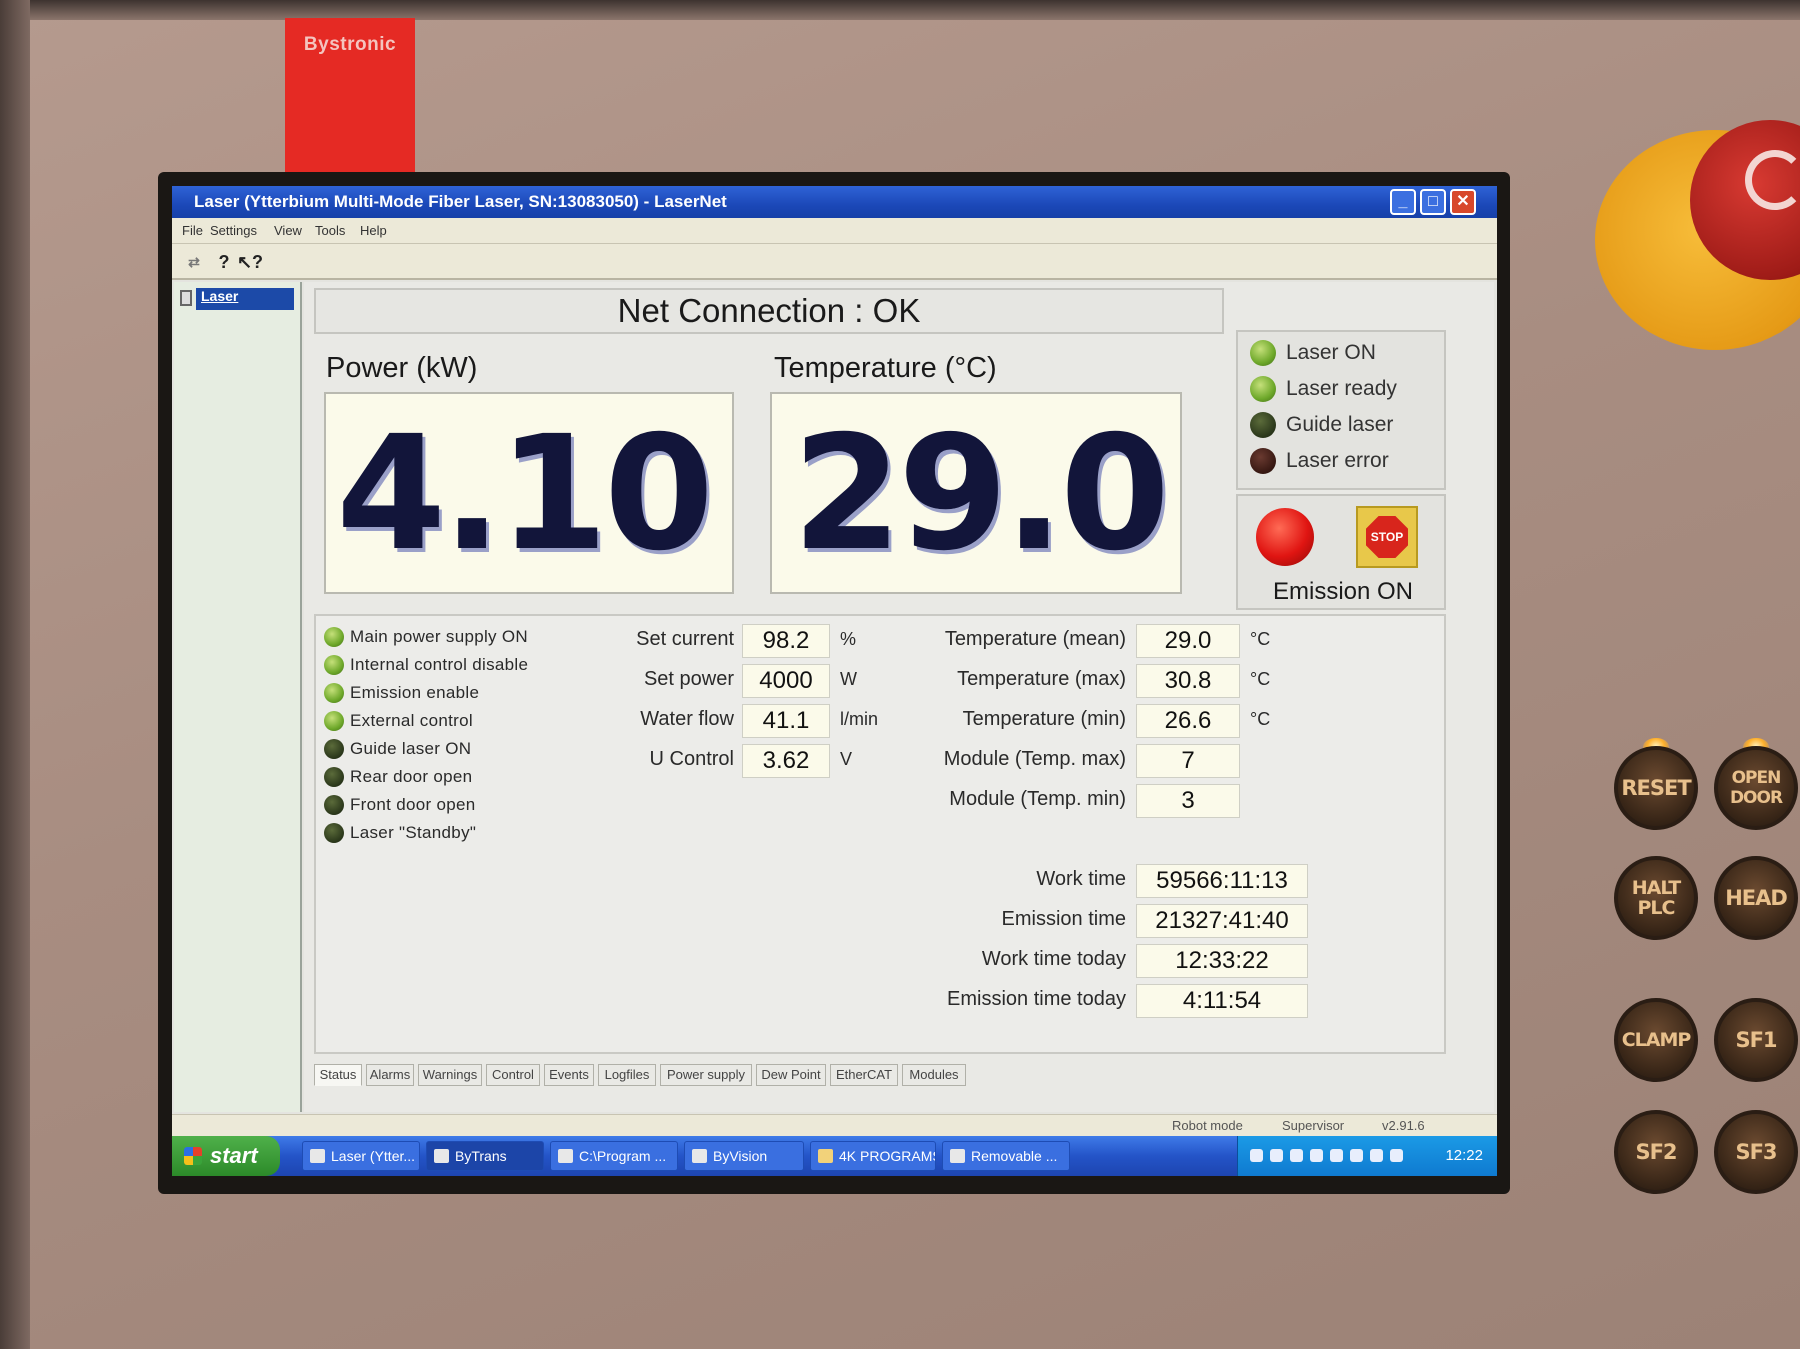  Describe the element at coordinates (193, 1156) in the screenshot. I see `windows-logo-icon` at that location.